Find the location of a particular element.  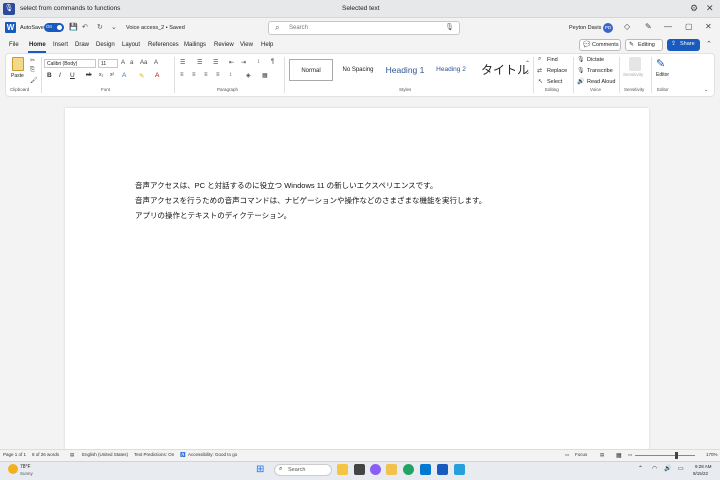

superscript-icon: x² is located at coordinates (112, 75).